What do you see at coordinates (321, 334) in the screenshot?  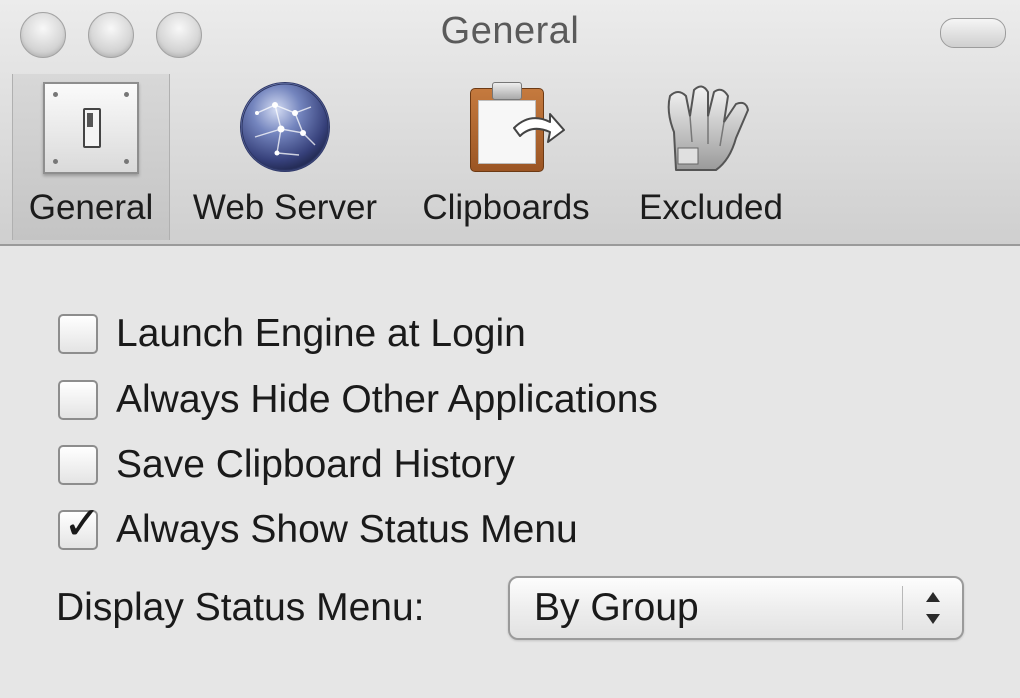 I see `launch-engine-label: Launch Engine at Login` at bounding box center [321, 334].